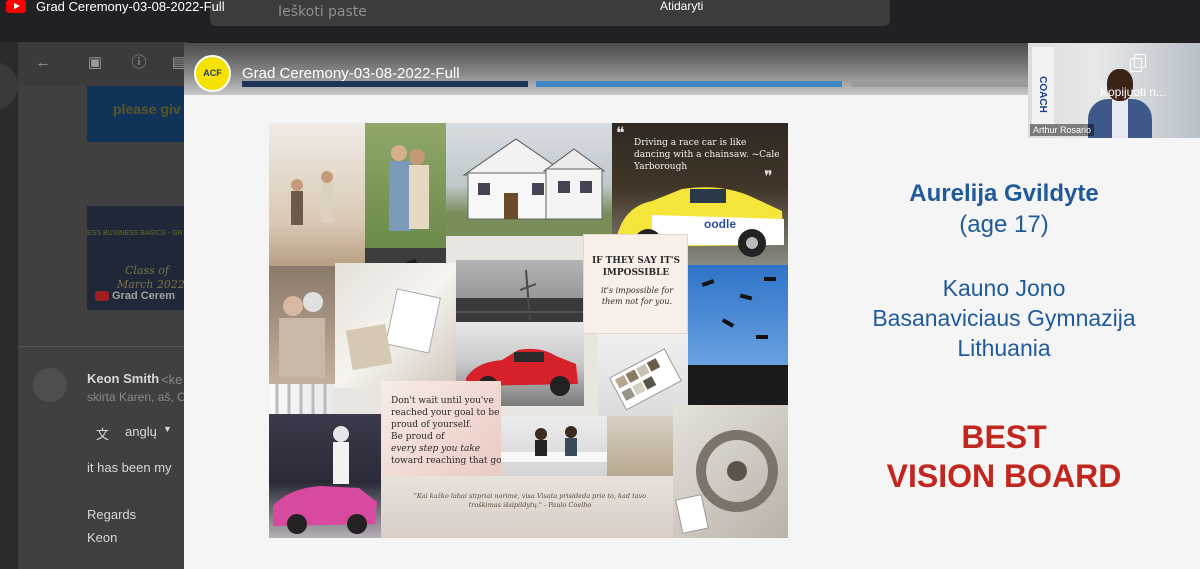 Image resolution: width=1200 pixels, height=569 pixels. Describe the element at coordinates (135, 296) in the screenshot. I see `thumbnail-youtube-label: Grad Cerem` at that location.